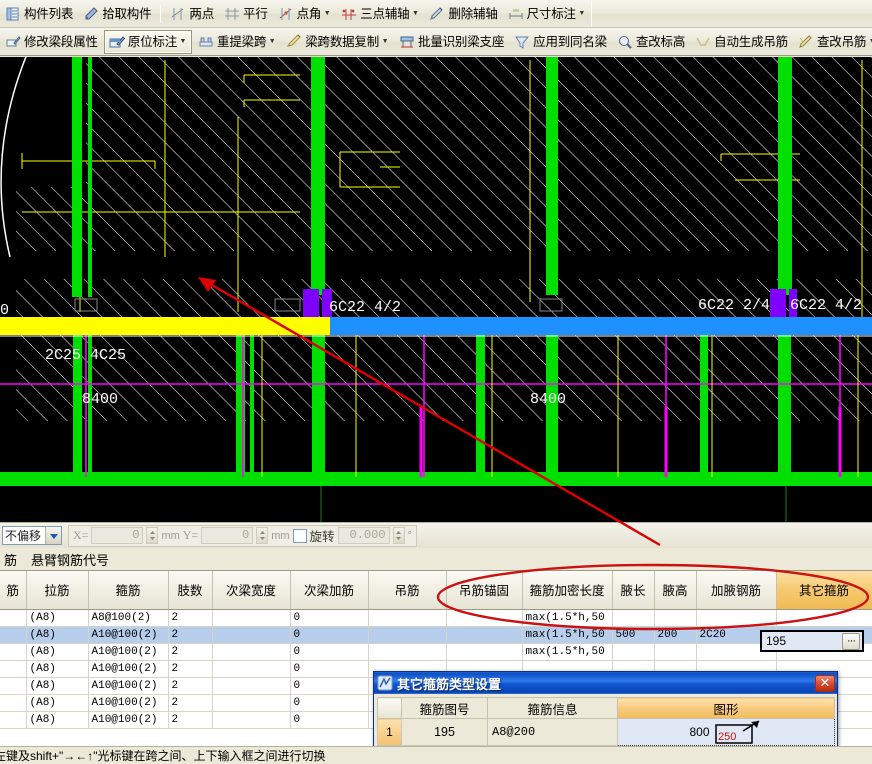 This screenshot has height=764, width=872. What do you see at coordinates (484, 590) in the screenshot?
I see `grid-column-header: 吊筋锚固` at bounding box center [484, 590].